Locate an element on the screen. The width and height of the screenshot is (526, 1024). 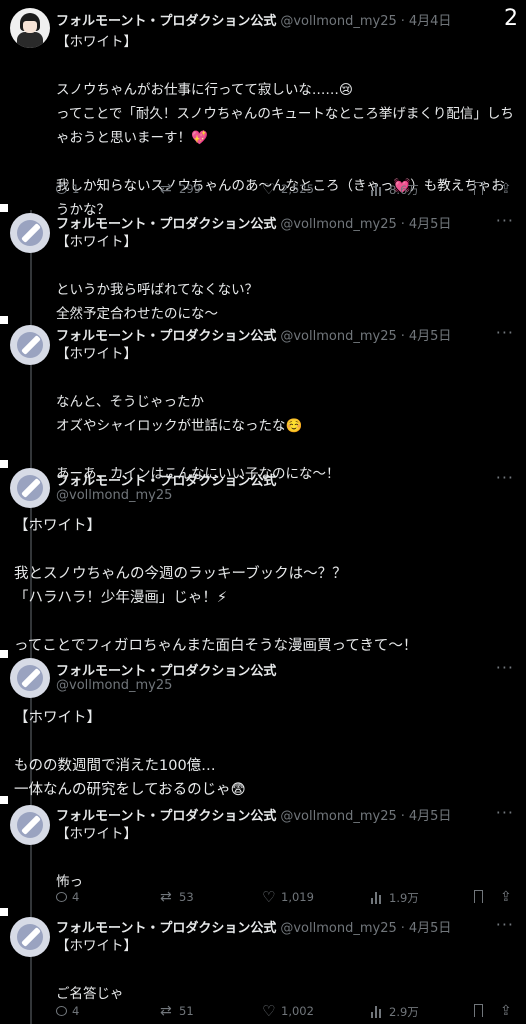
views-button: 8.6万 is located at coordinates (394, 190).